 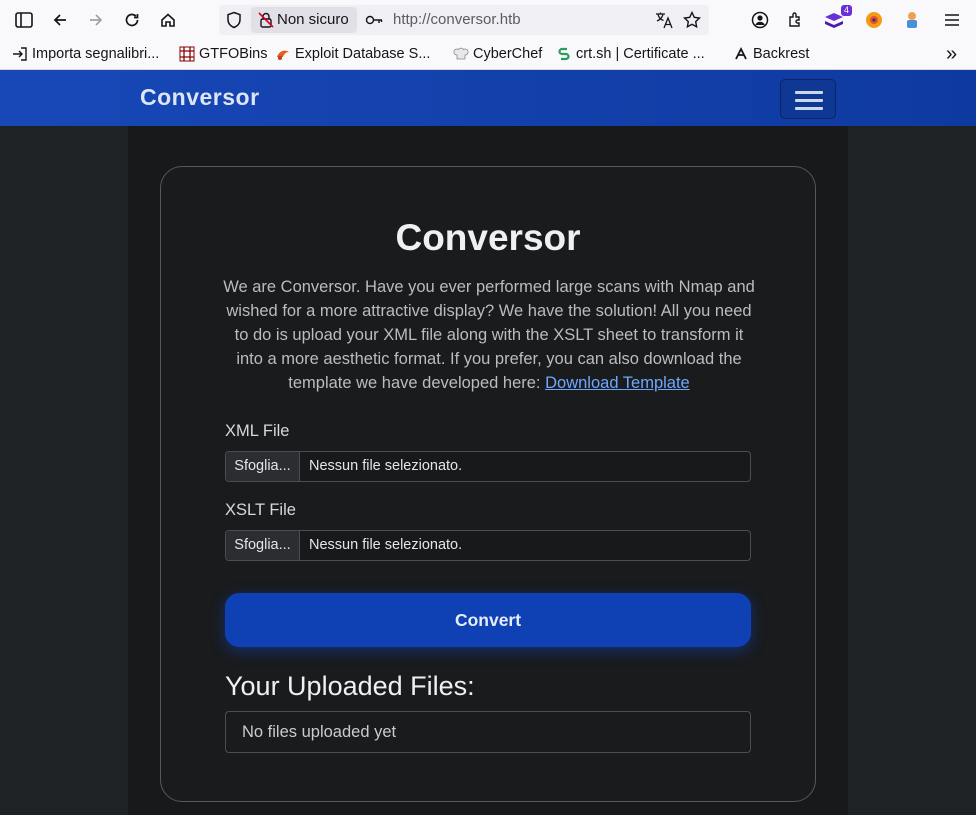 What do you see at coordinates (374, 20) in the screenshot?
I see `key-icon` at bounding box center [374, 20].